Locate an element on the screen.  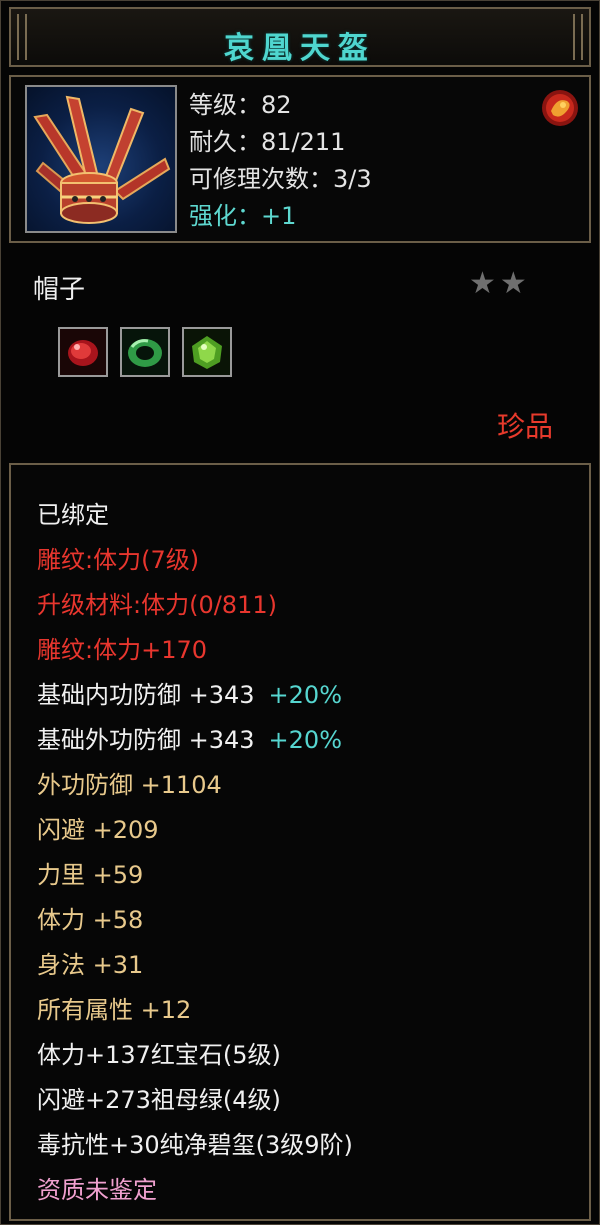
attribute-line: 闪避+273祖母绿(4级) is located at coordinates (195, 1100).